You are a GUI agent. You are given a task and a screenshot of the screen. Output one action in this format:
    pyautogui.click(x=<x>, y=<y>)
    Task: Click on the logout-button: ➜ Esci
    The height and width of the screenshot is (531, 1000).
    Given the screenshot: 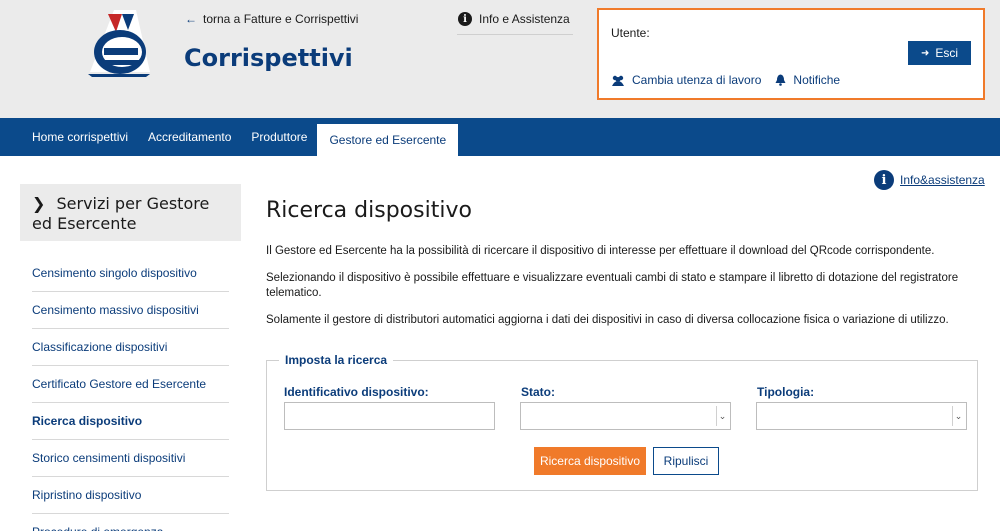 What is the action you would take?
    pyautogui.click(x=939, y=53)
    